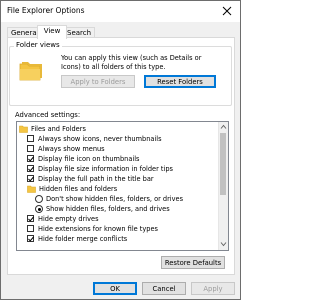  I want to click on radio-selected, so click(39, 209).